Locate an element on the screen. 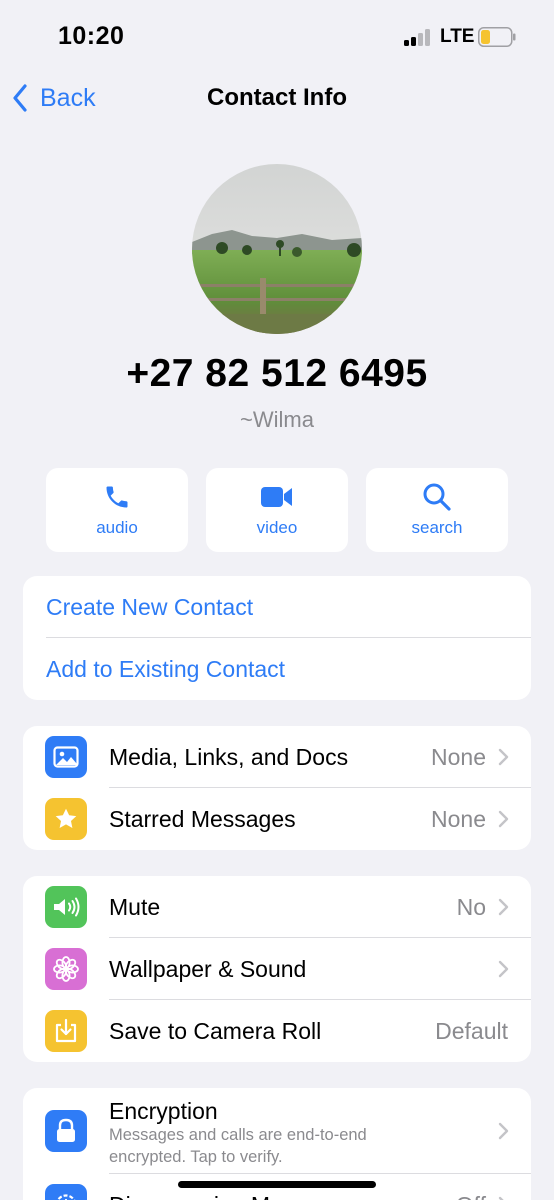 The height and width of the screenshot is (1200, 554). media-count-value: None is located at coordinates (458, 756).